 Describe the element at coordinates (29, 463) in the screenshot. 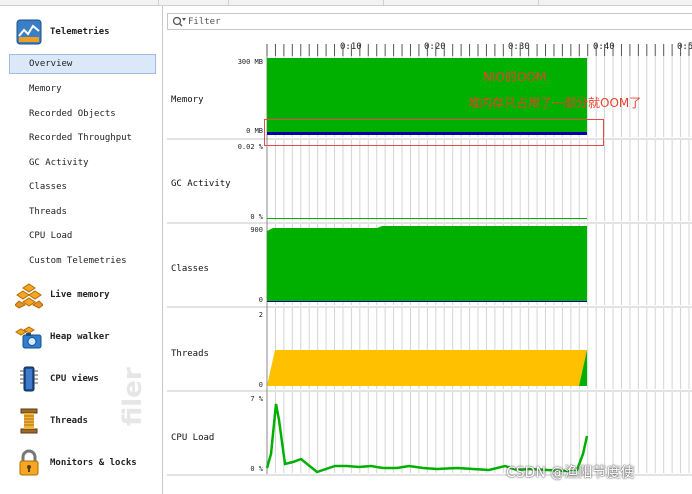

I see `monitors-locks-icon` at that location.